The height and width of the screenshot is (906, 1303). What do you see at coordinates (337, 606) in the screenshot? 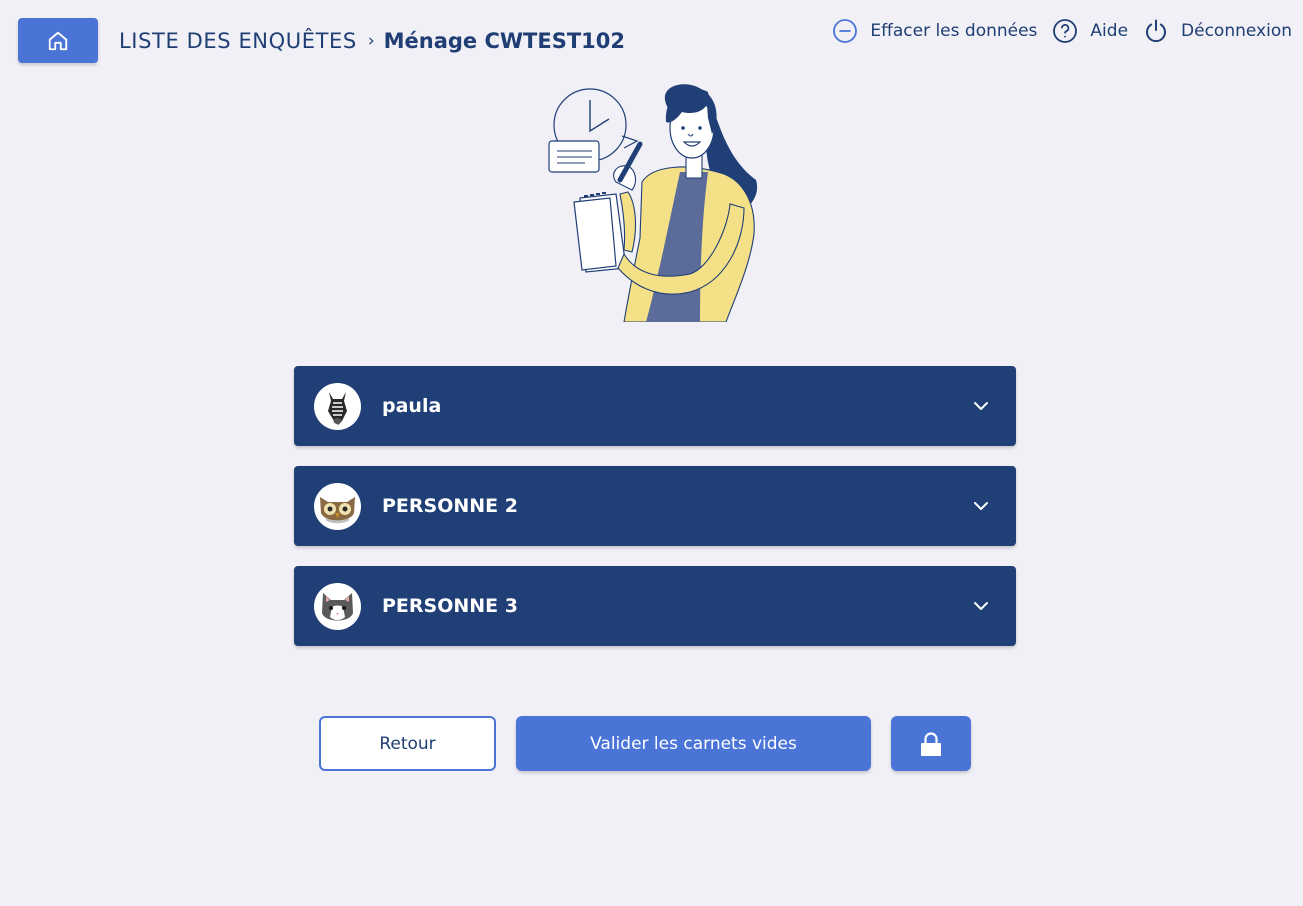
I see `cat-icon` at bounding box center [337, 606].